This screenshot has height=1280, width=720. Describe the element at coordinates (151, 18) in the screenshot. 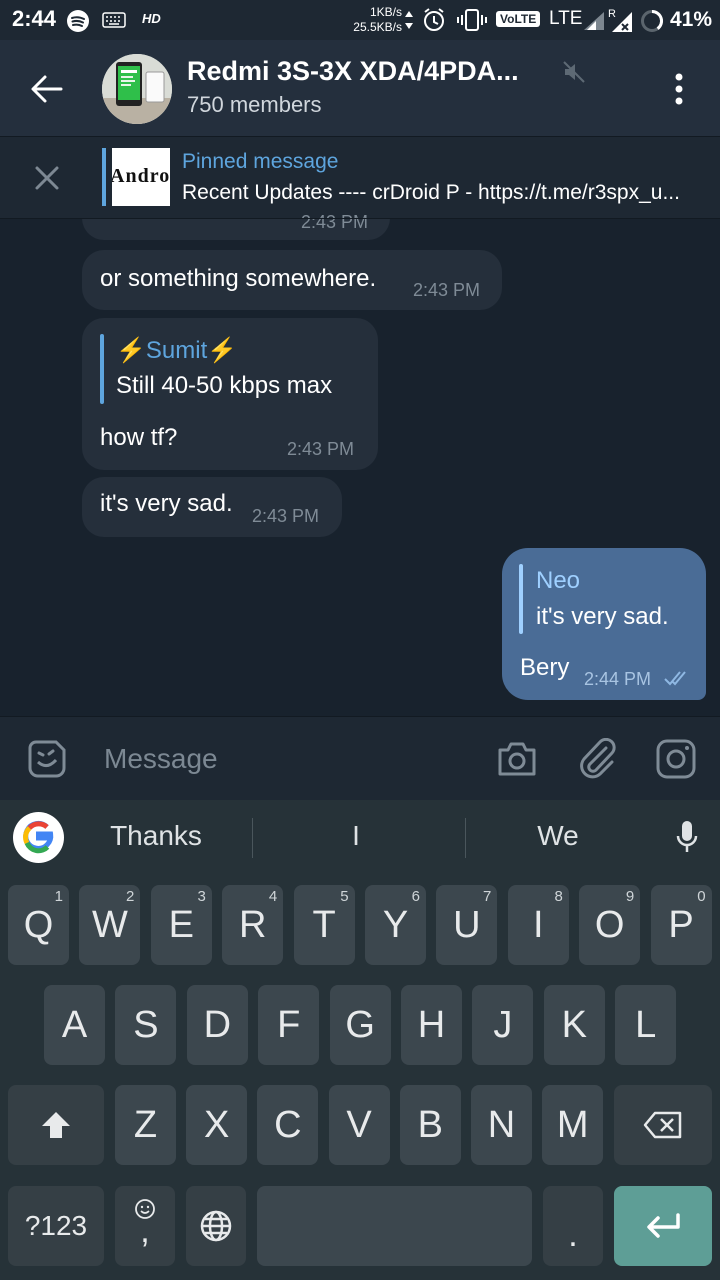

I see `hd-indicator: HD` at that location.